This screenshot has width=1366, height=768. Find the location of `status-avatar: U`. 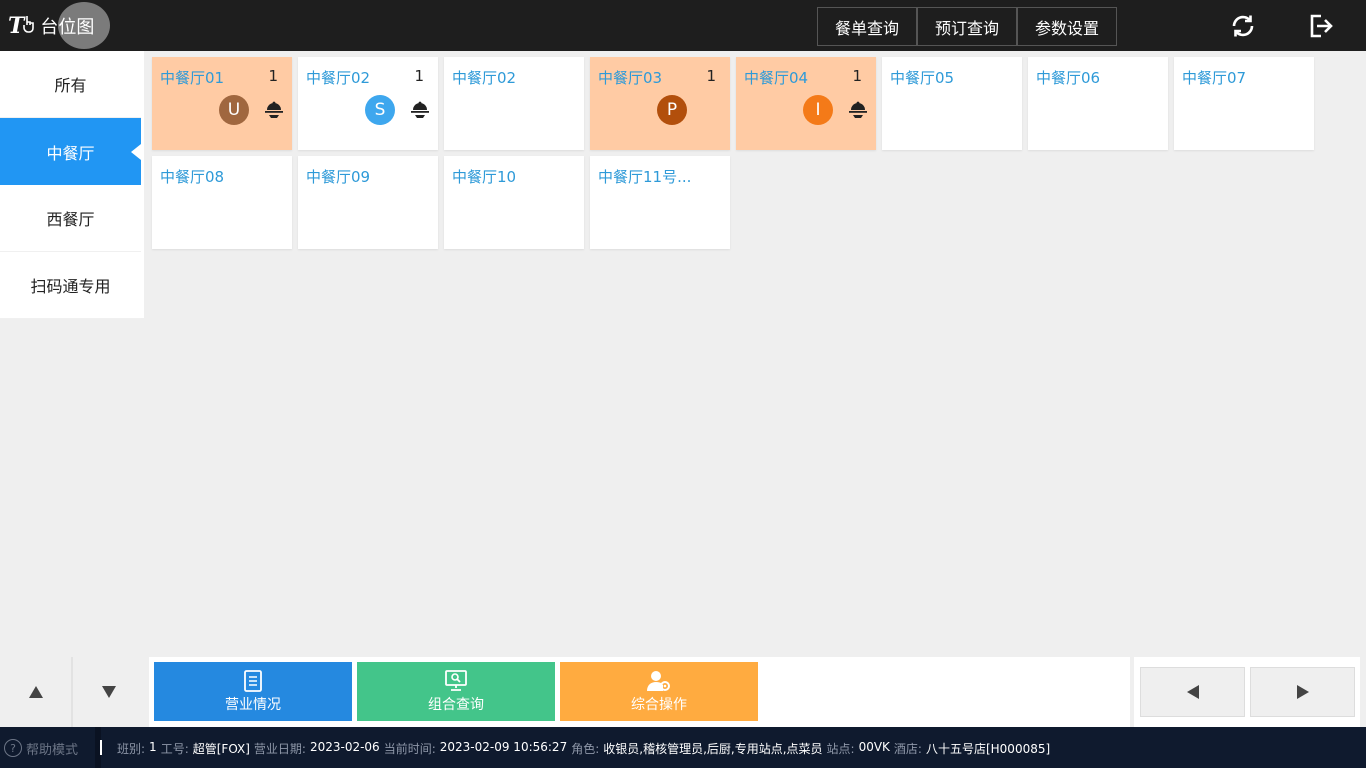

status-avatar: U is located at coordinates (234, 110).